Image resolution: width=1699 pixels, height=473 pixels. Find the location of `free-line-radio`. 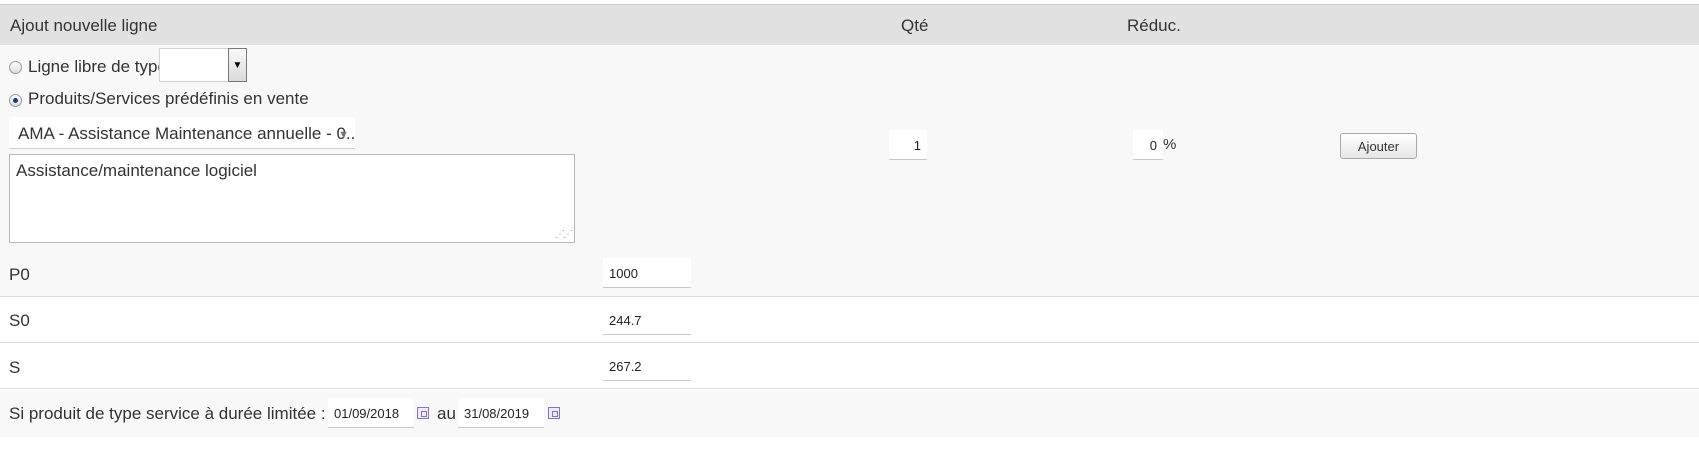

free-line-radio is located at coordinates (15, 67).